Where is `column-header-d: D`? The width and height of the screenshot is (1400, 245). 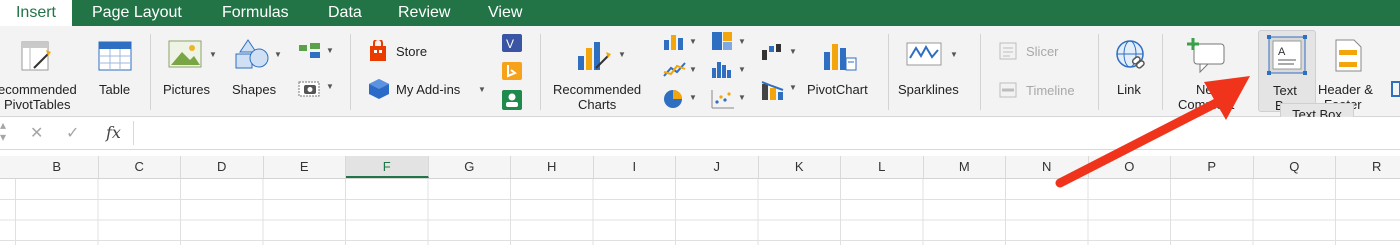
column-header-d: D is located at coordinates (222, 167).